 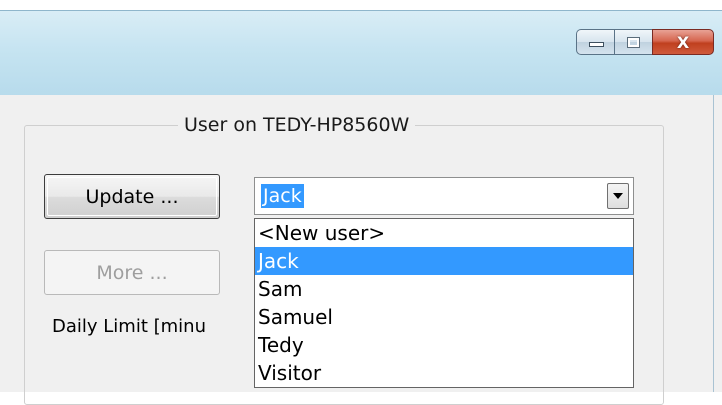 I want to click on list-item: Tedy, so click(x=444, y=345).